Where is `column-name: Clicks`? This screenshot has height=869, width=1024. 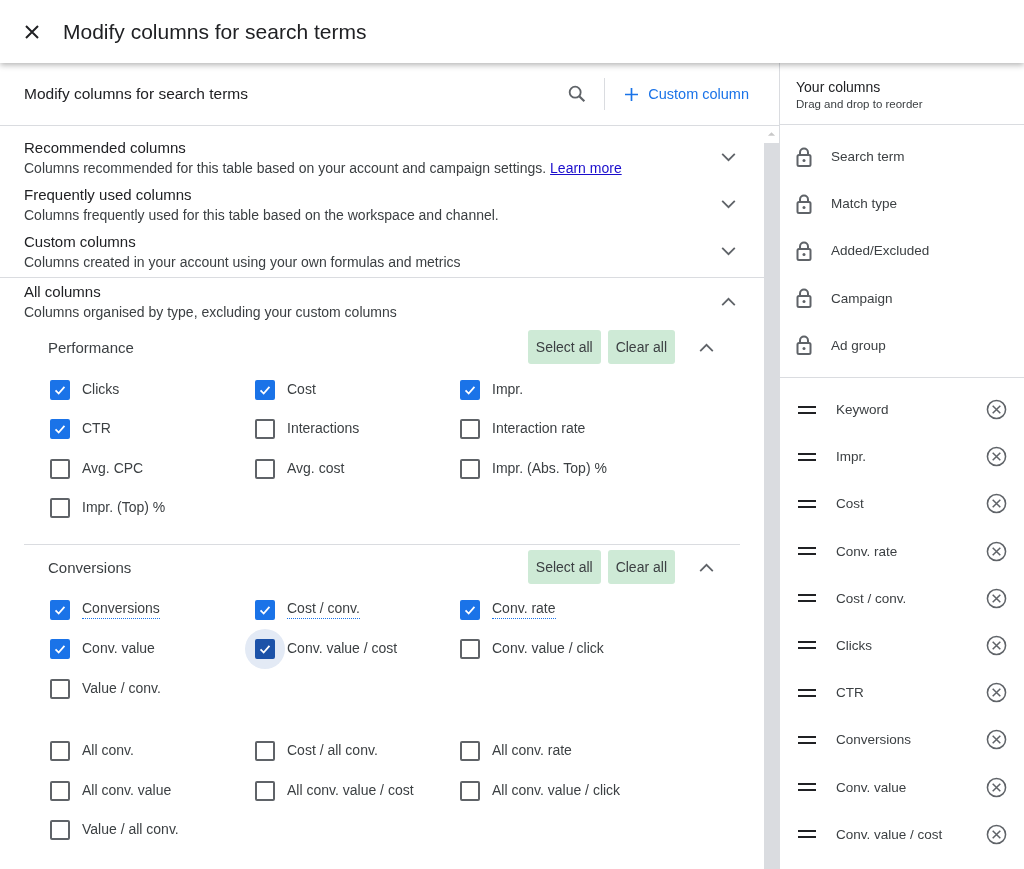 column-name: Clicks is located at coordinates (854, 645).